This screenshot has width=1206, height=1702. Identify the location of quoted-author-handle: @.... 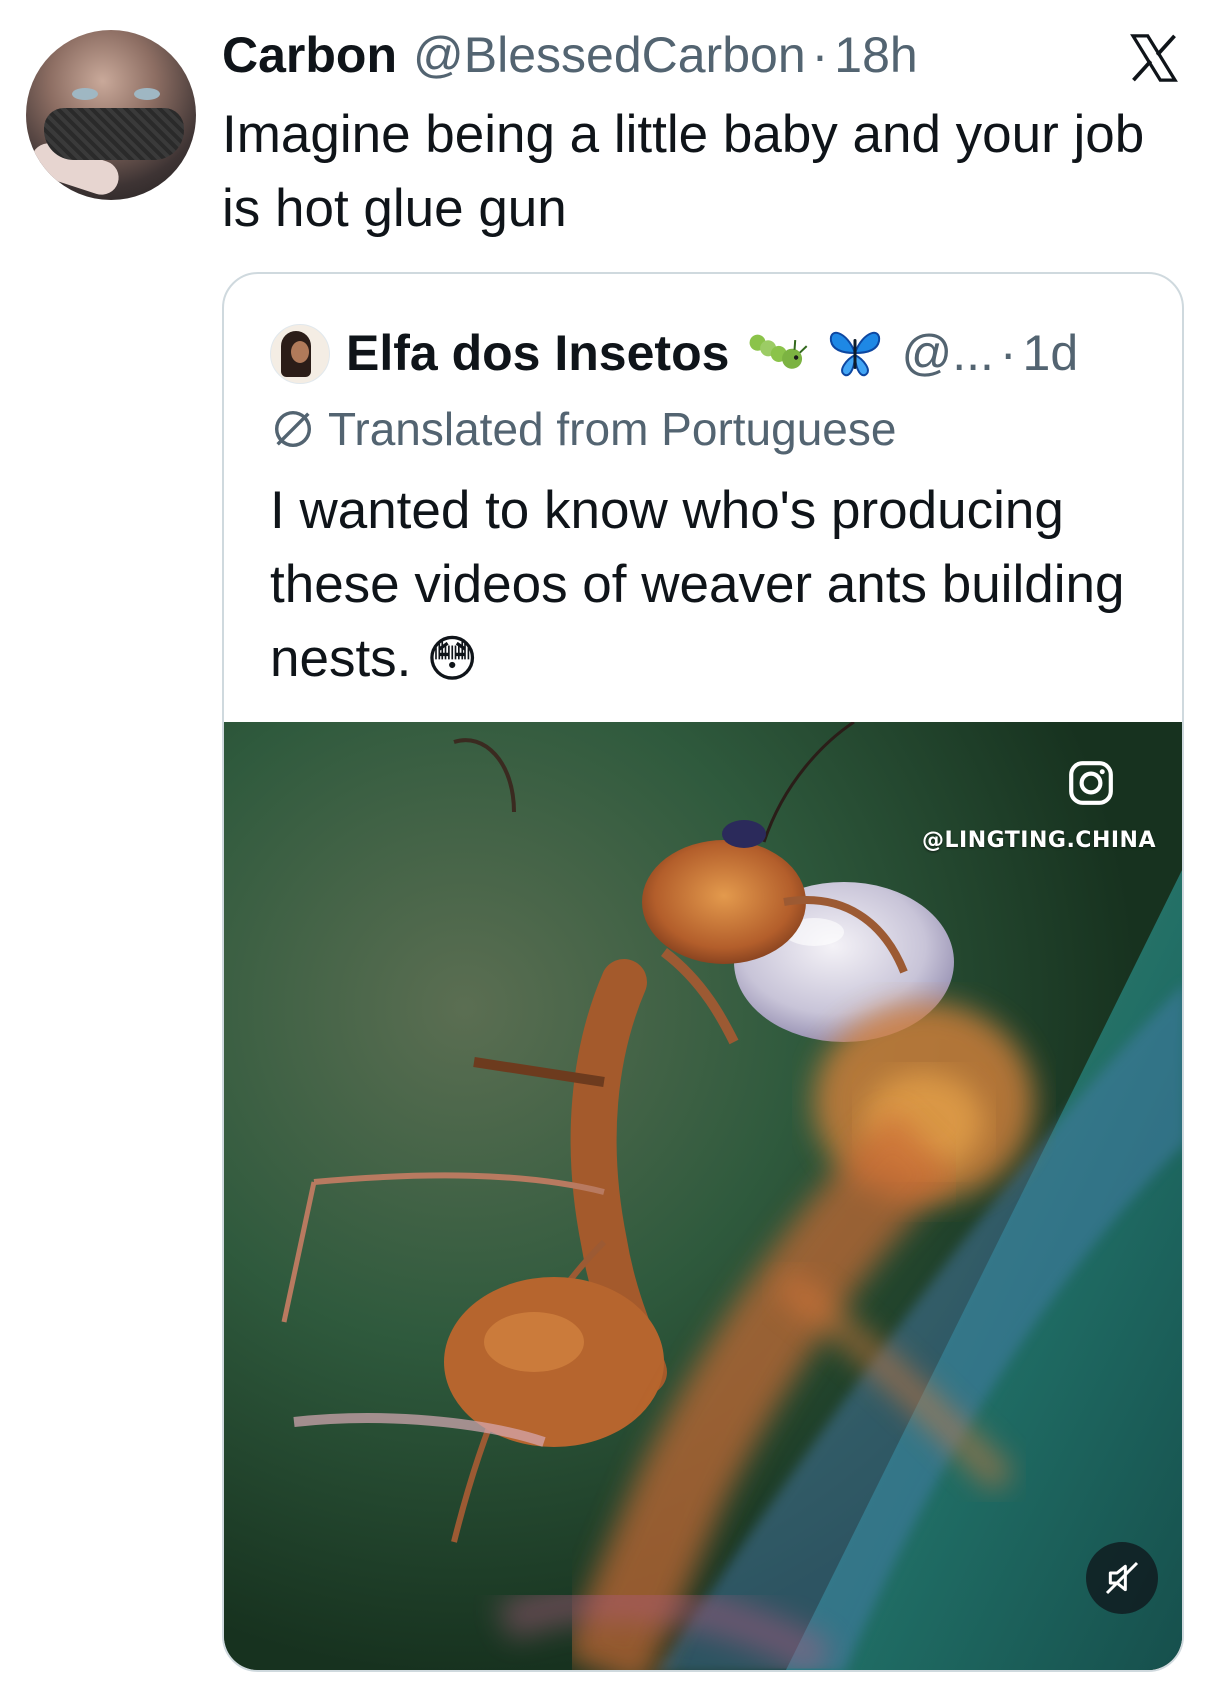
(947, 353).